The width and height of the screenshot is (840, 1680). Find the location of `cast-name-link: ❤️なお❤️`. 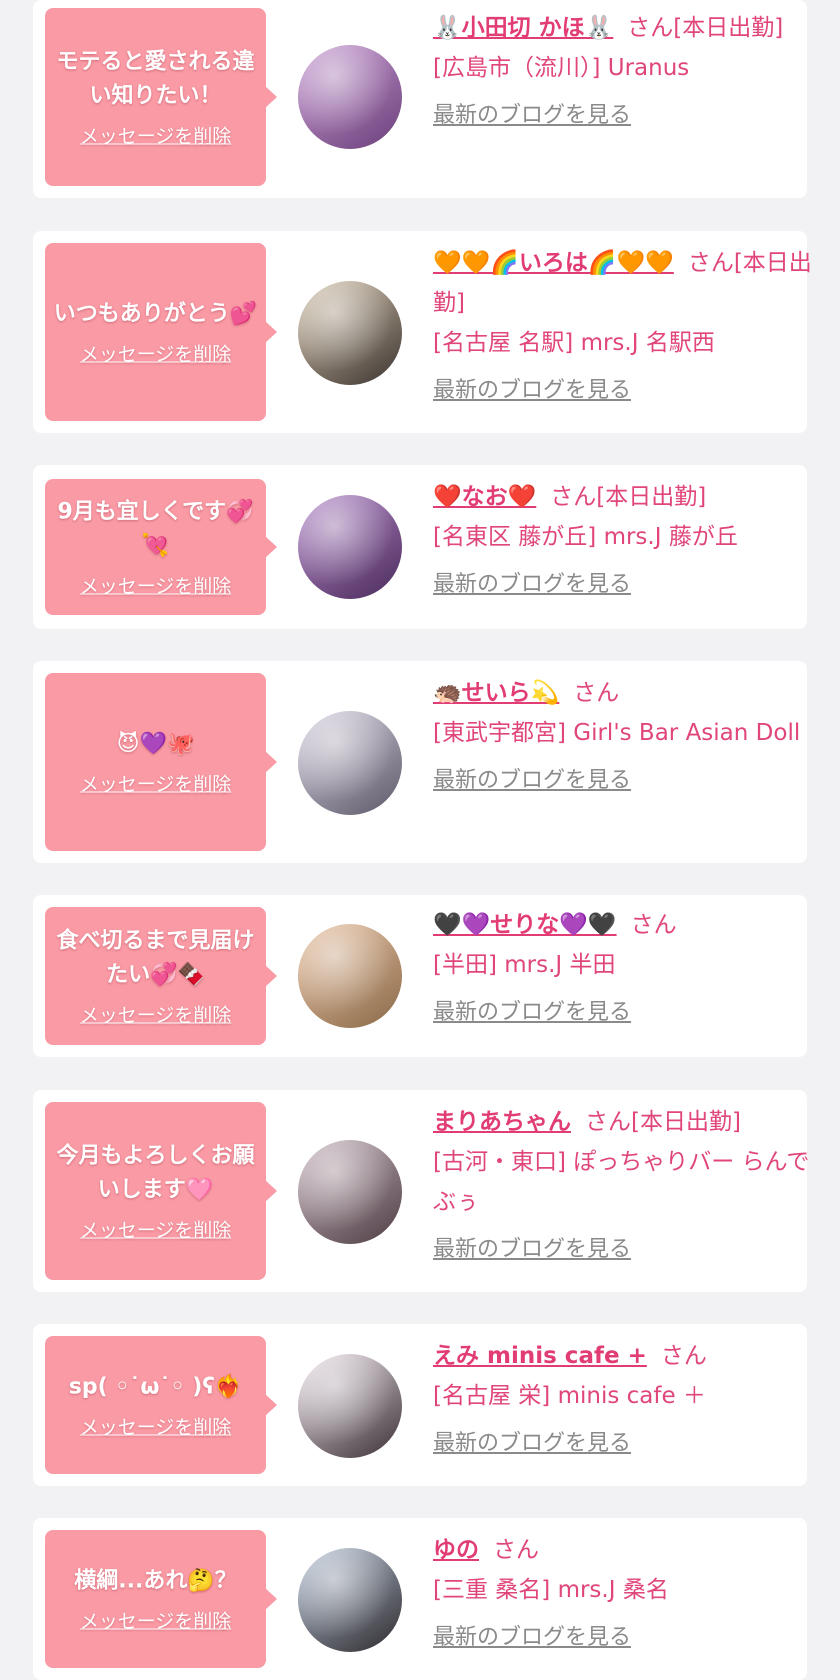

cast-name-link: ❤️なお❤️ is located at coordinates (484, 497).